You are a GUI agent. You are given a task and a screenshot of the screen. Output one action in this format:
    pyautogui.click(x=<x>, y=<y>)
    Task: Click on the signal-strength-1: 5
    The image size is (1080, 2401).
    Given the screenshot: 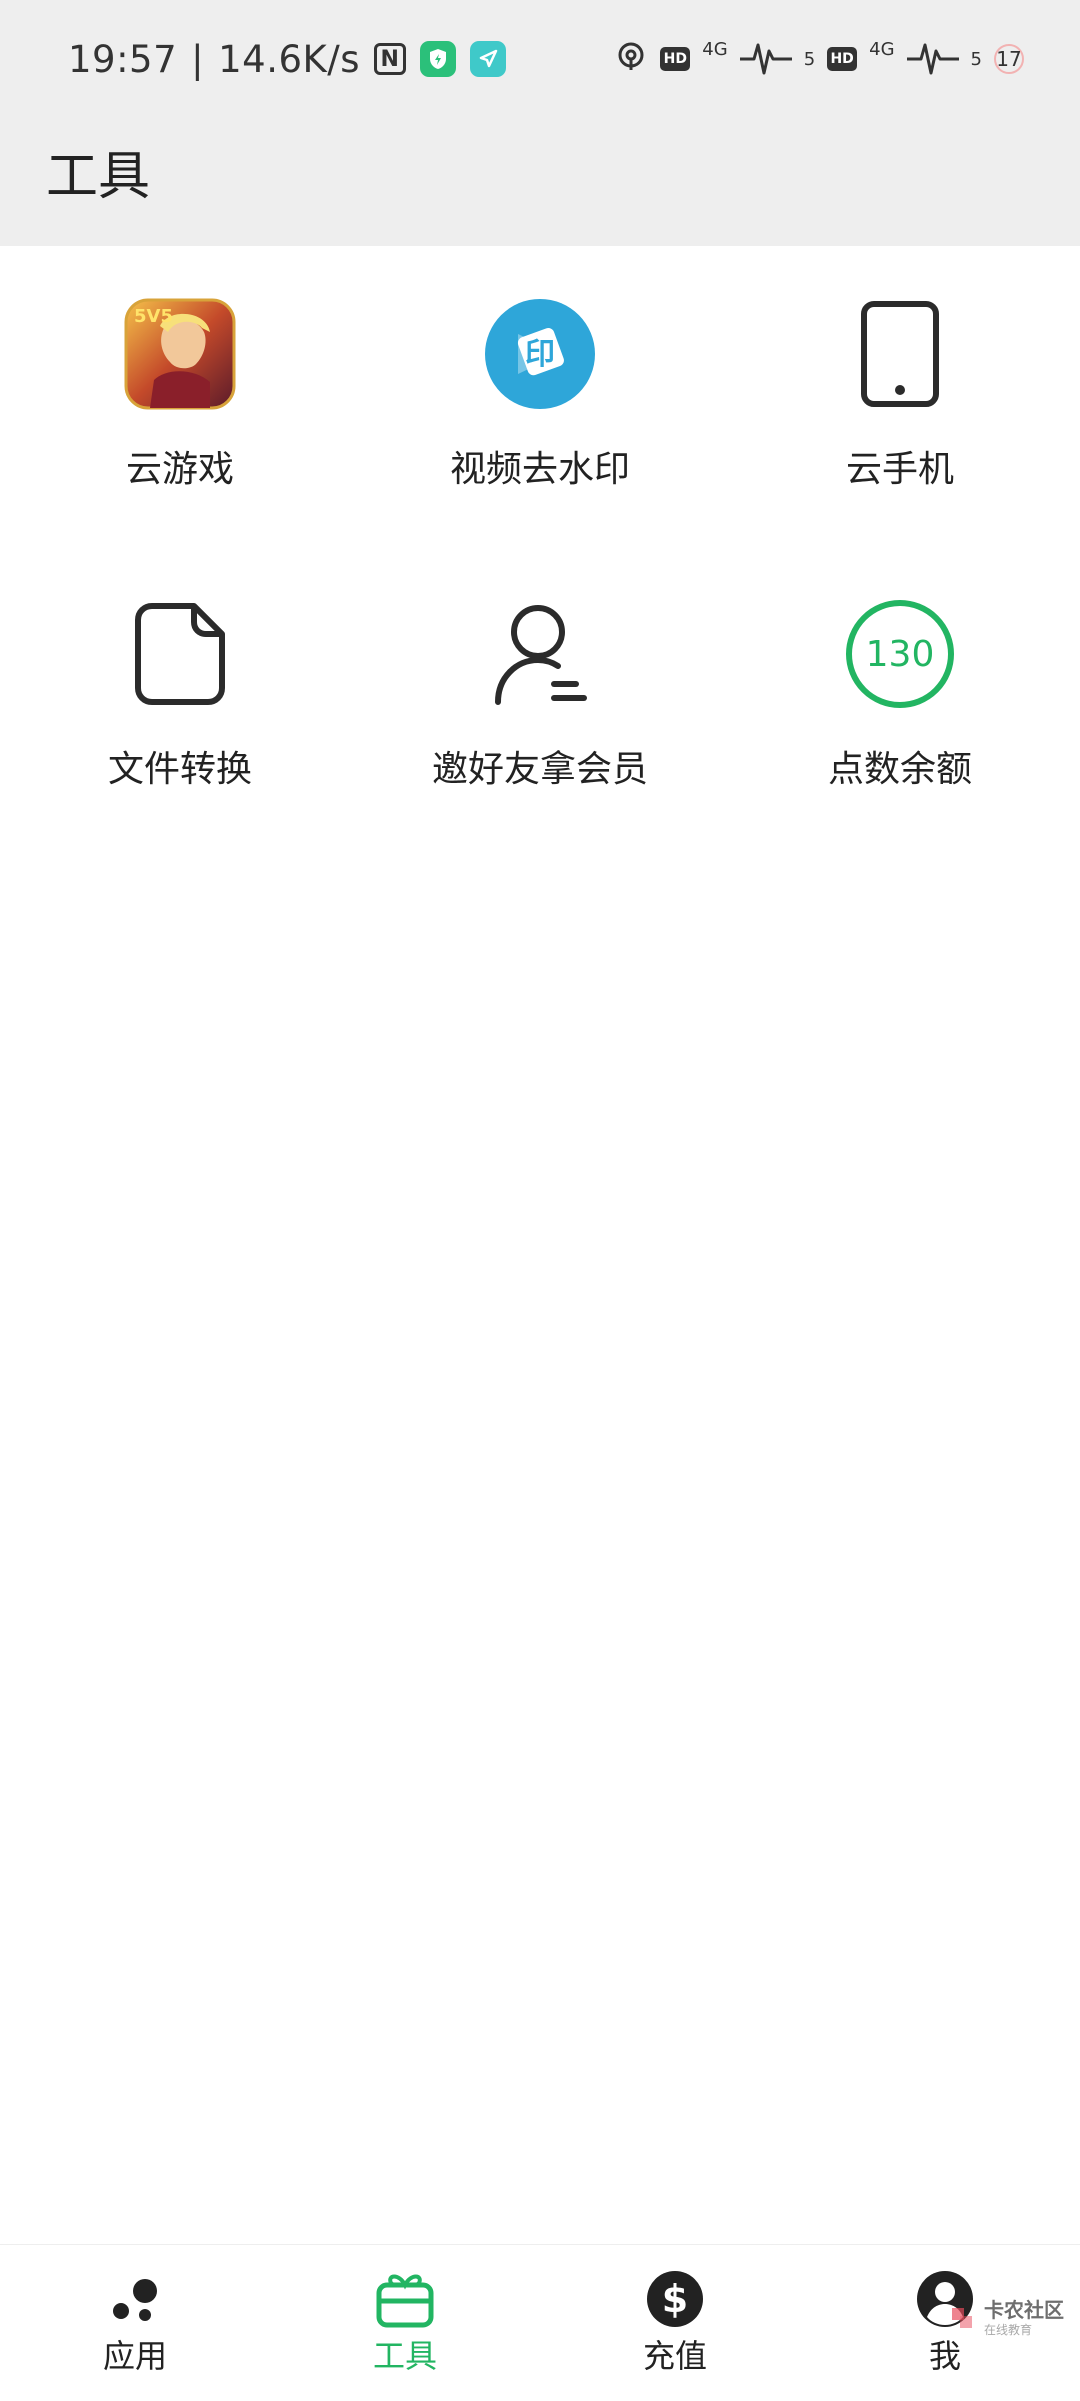 What is the action you would take?
    pyautogui.click(x=809, y=59)
    